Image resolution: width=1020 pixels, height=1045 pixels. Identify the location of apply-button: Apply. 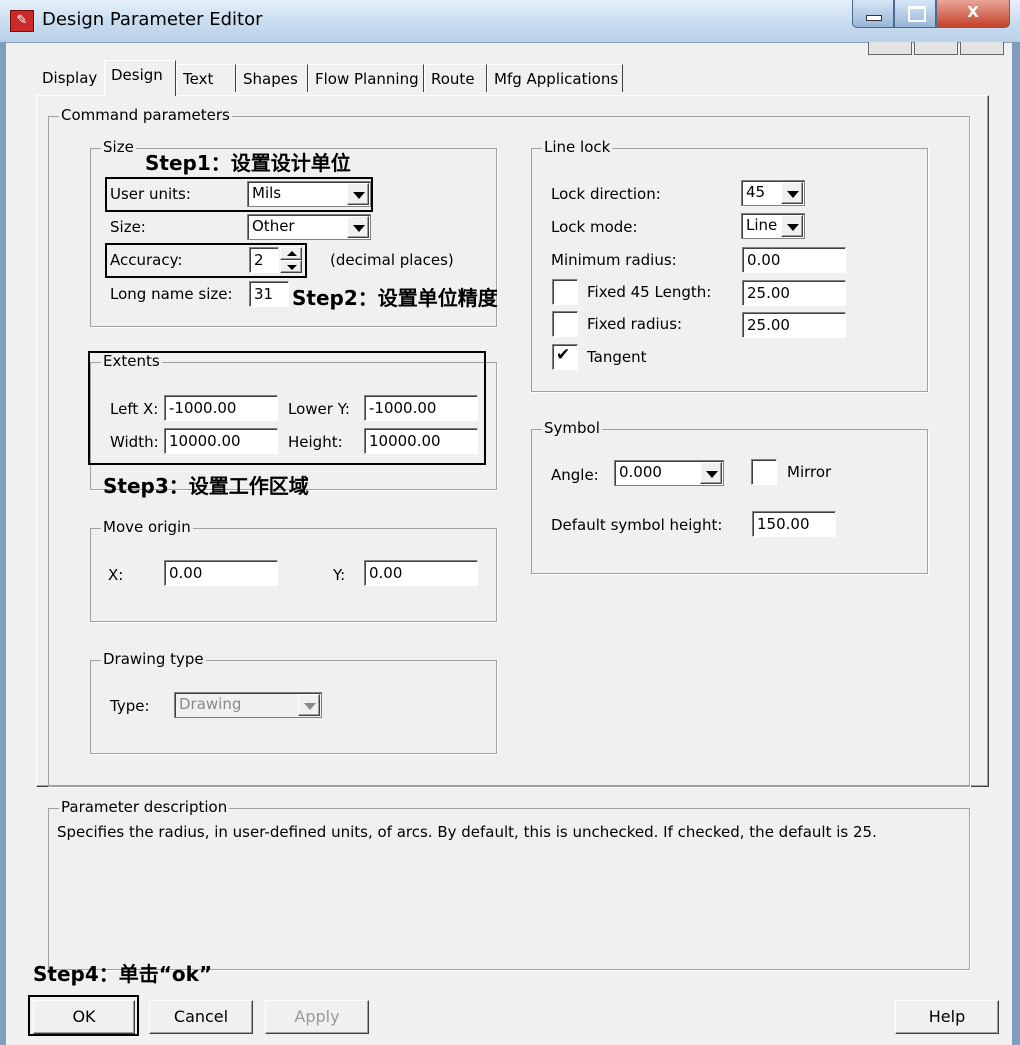
(317, 1017).